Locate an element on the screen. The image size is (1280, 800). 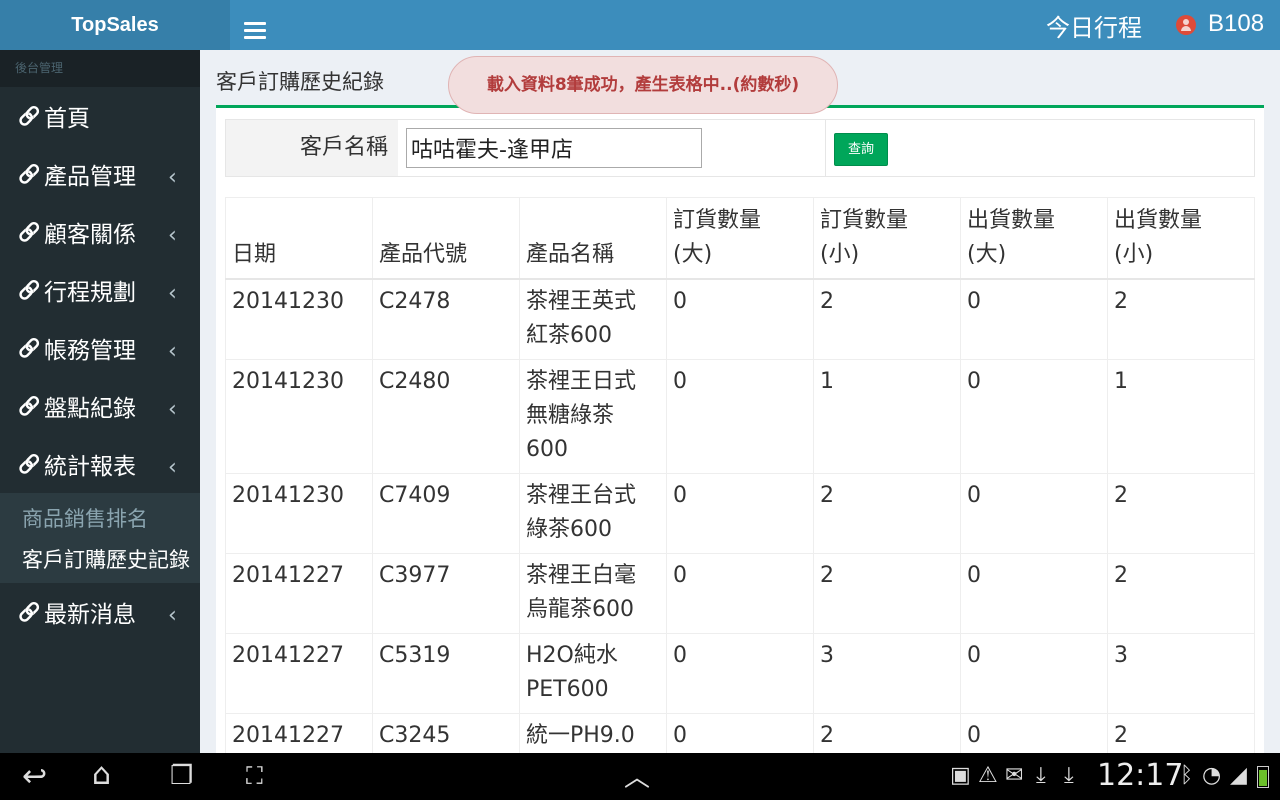
user-avatar-icon is located at coordinates (1186, 25).